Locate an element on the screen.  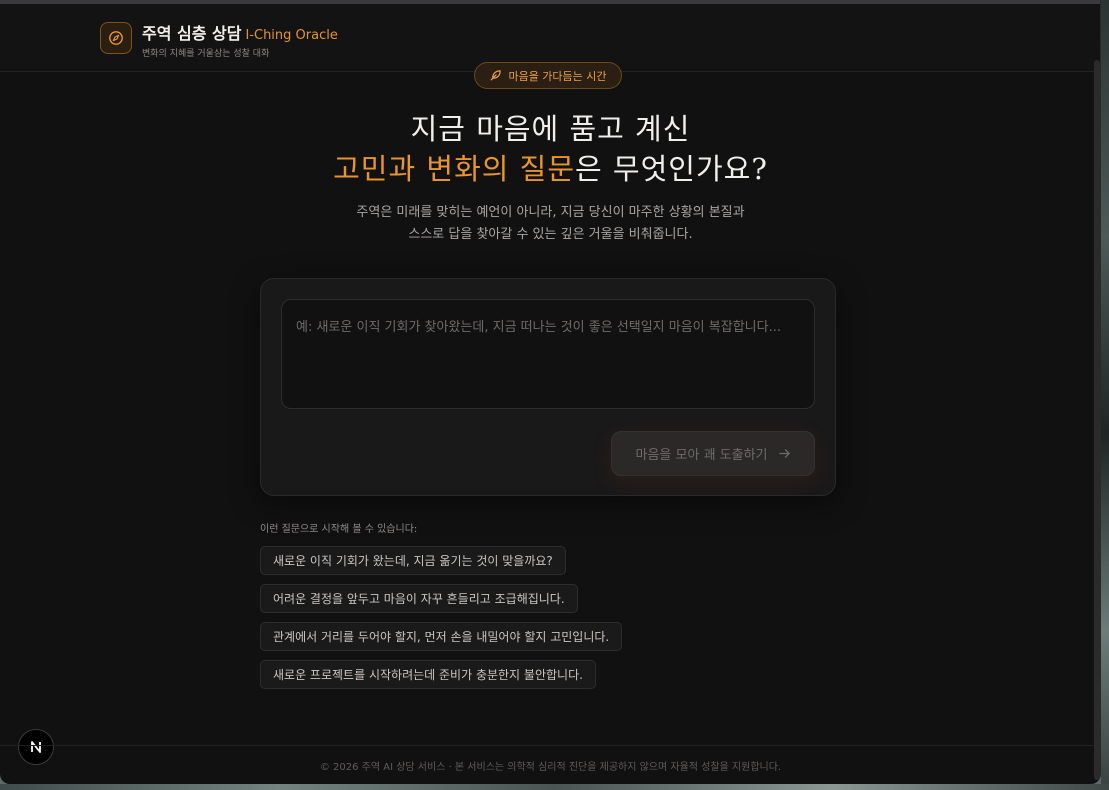
arrow-right-icon is located at coordinates (784, 453).